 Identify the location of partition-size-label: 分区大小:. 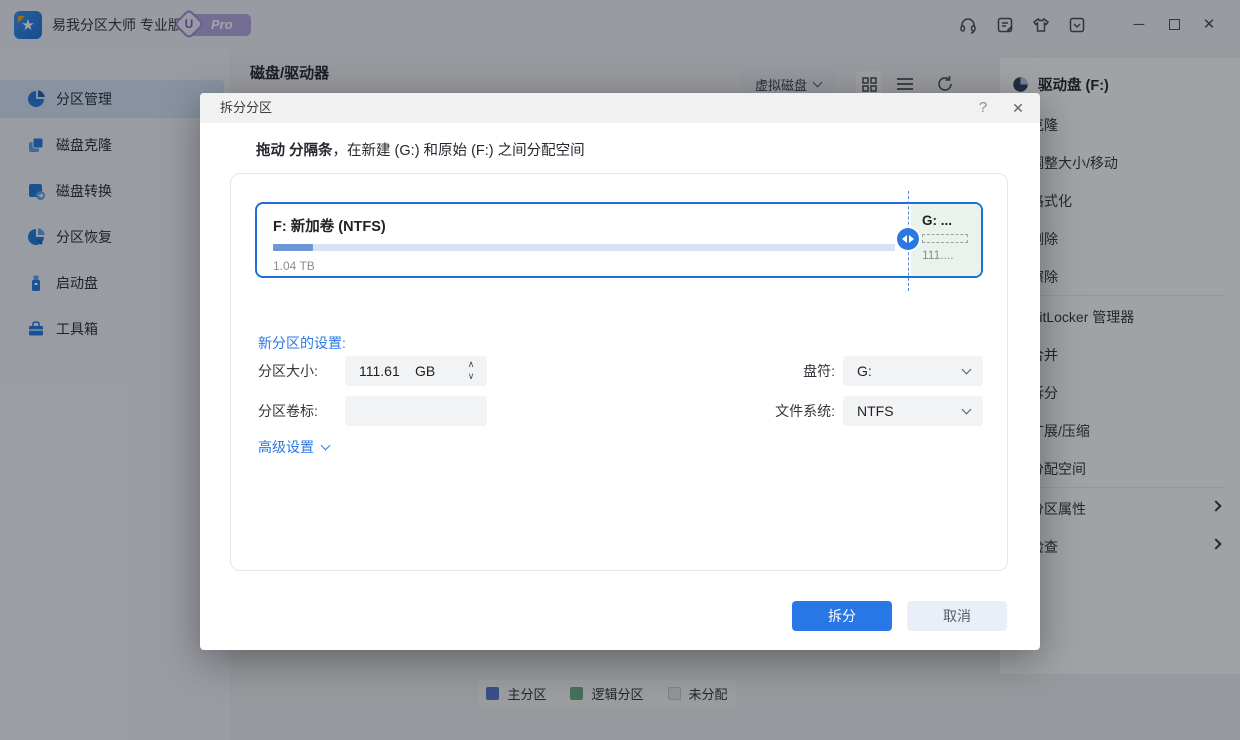
(288, 371).